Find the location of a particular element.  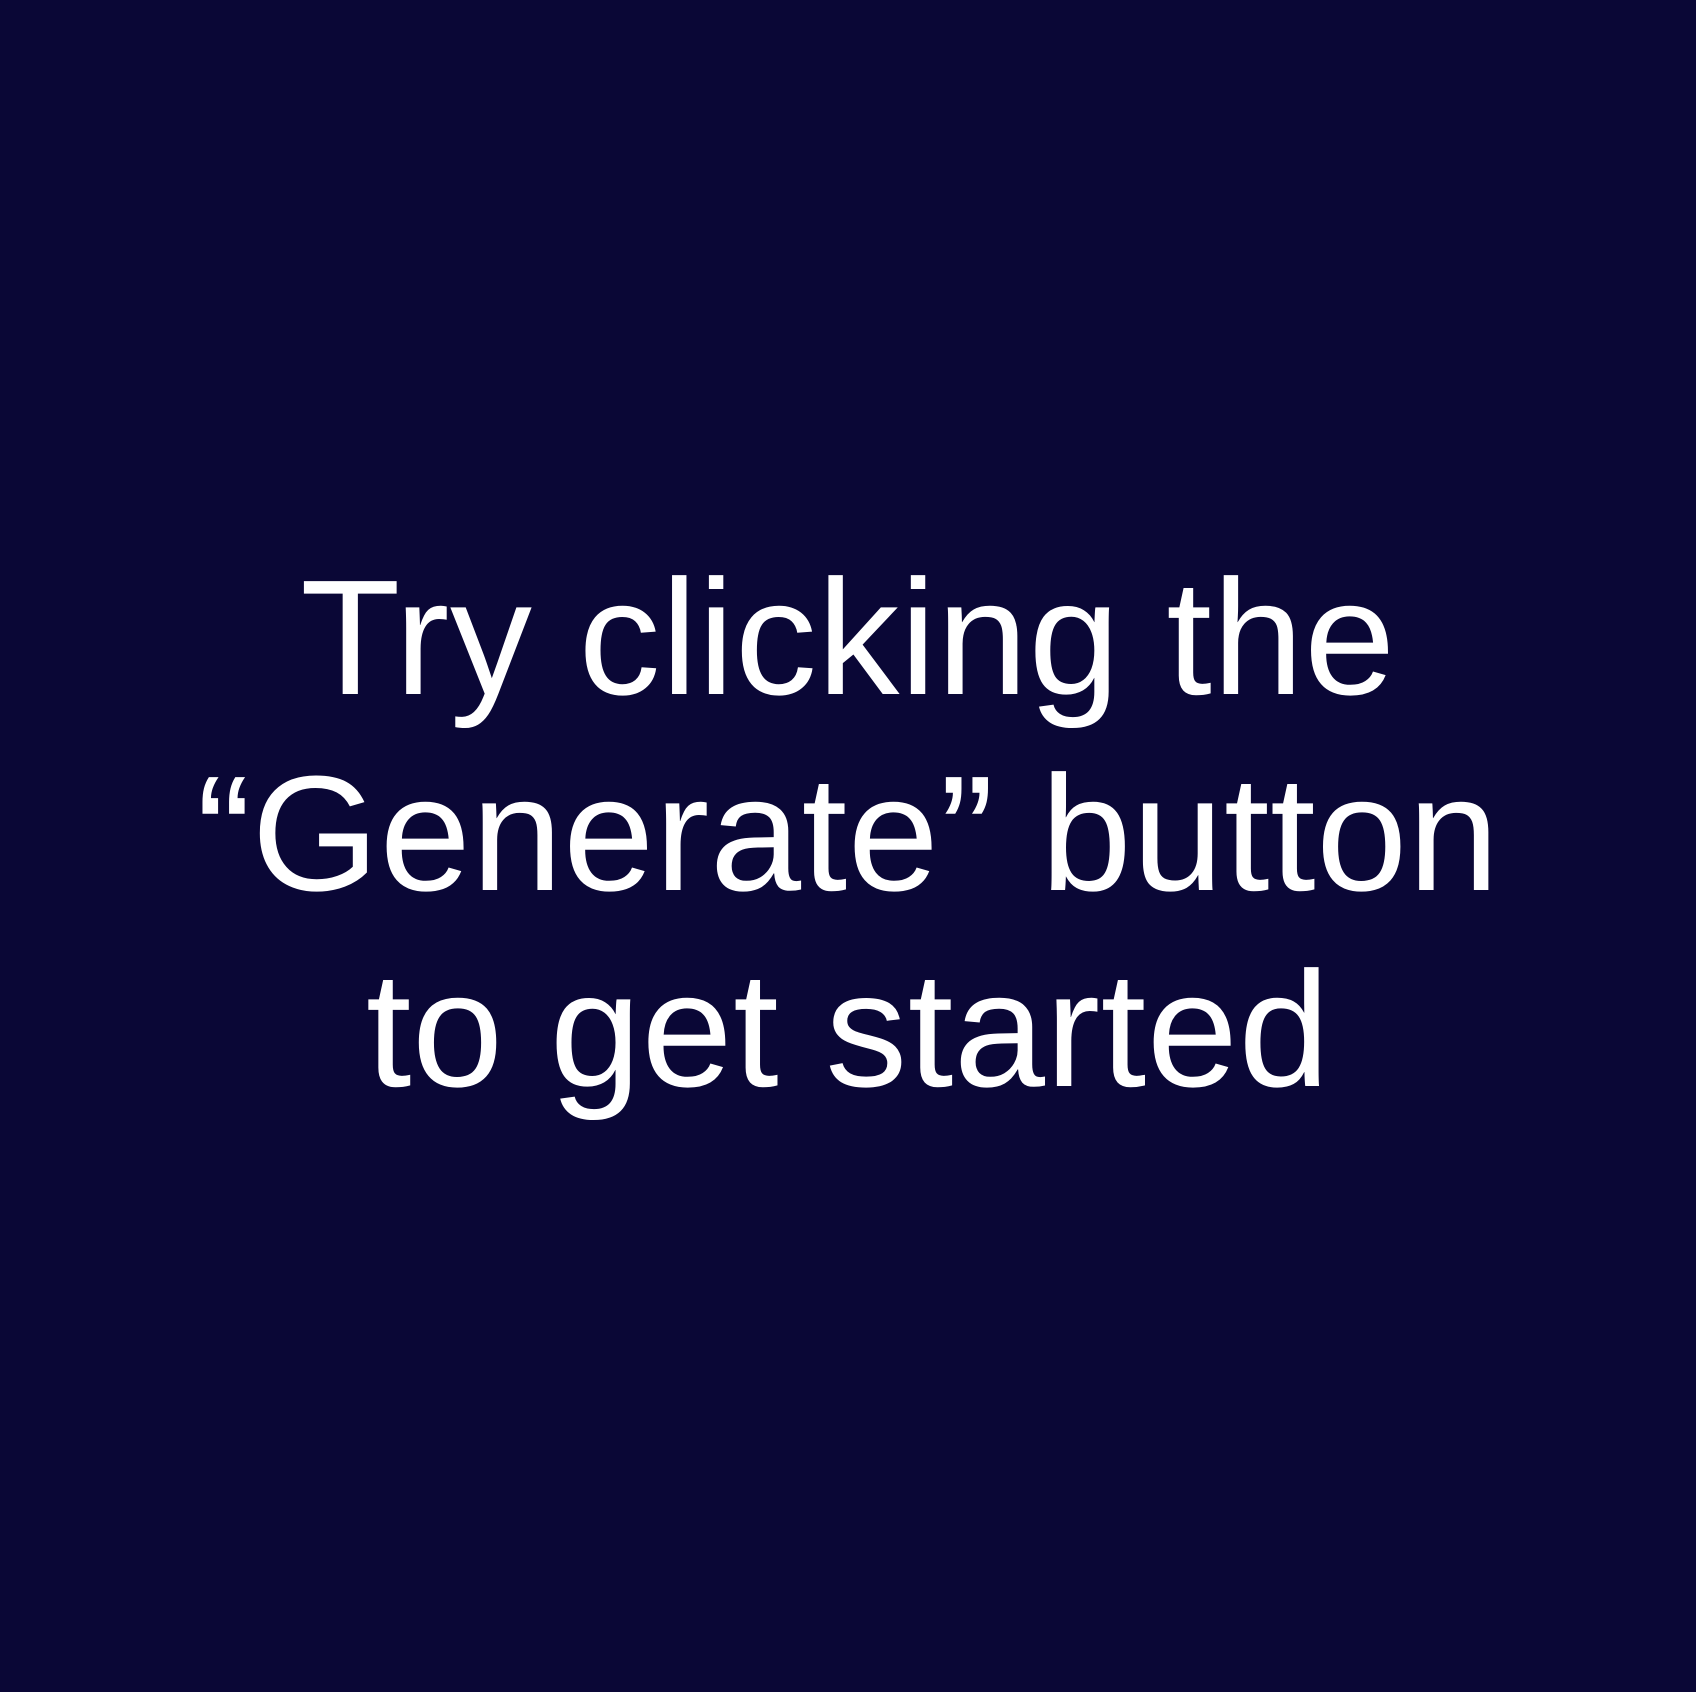

message-line-2: “Generate” button is located at coordinates (848, 833).